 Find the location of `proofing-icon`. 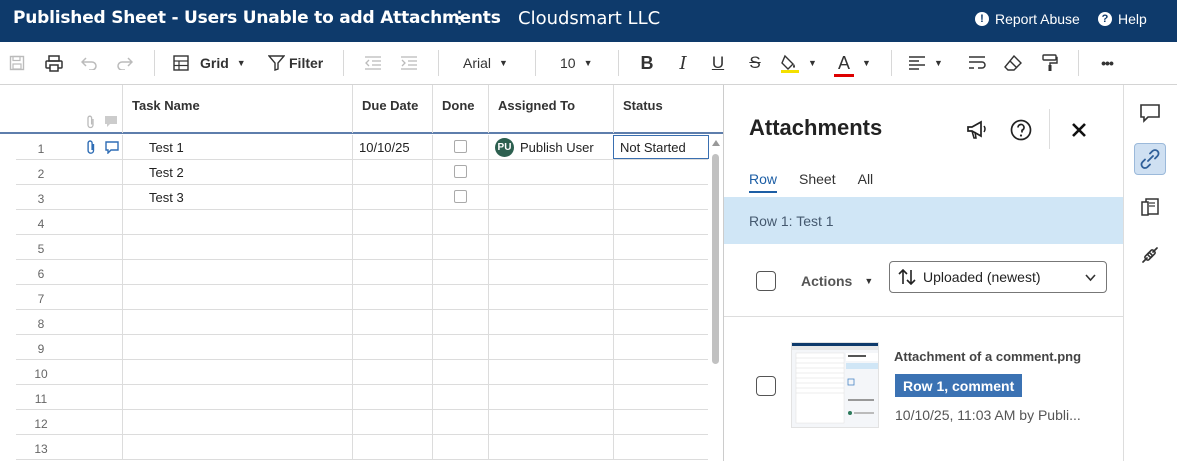

proofing-icon is located at coordinates (1150, 207).